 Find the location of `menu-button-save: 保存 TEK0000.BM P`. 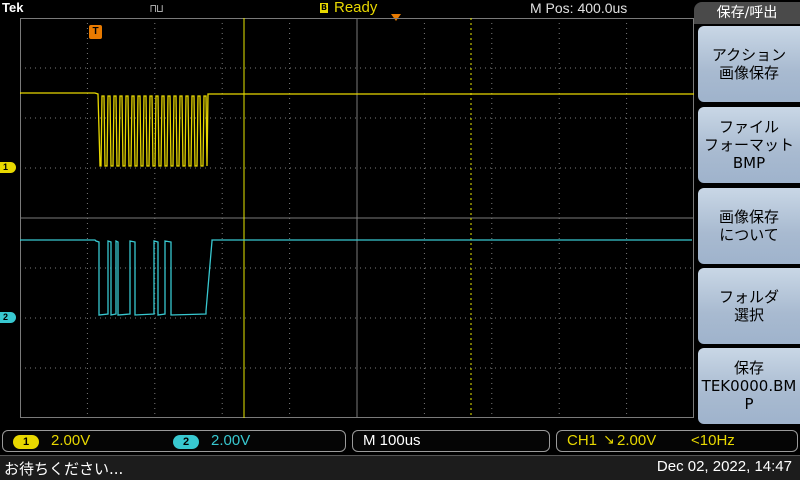

menu-button-save: 保存 TEK0000.BM P is located at coordinates (749, 386).